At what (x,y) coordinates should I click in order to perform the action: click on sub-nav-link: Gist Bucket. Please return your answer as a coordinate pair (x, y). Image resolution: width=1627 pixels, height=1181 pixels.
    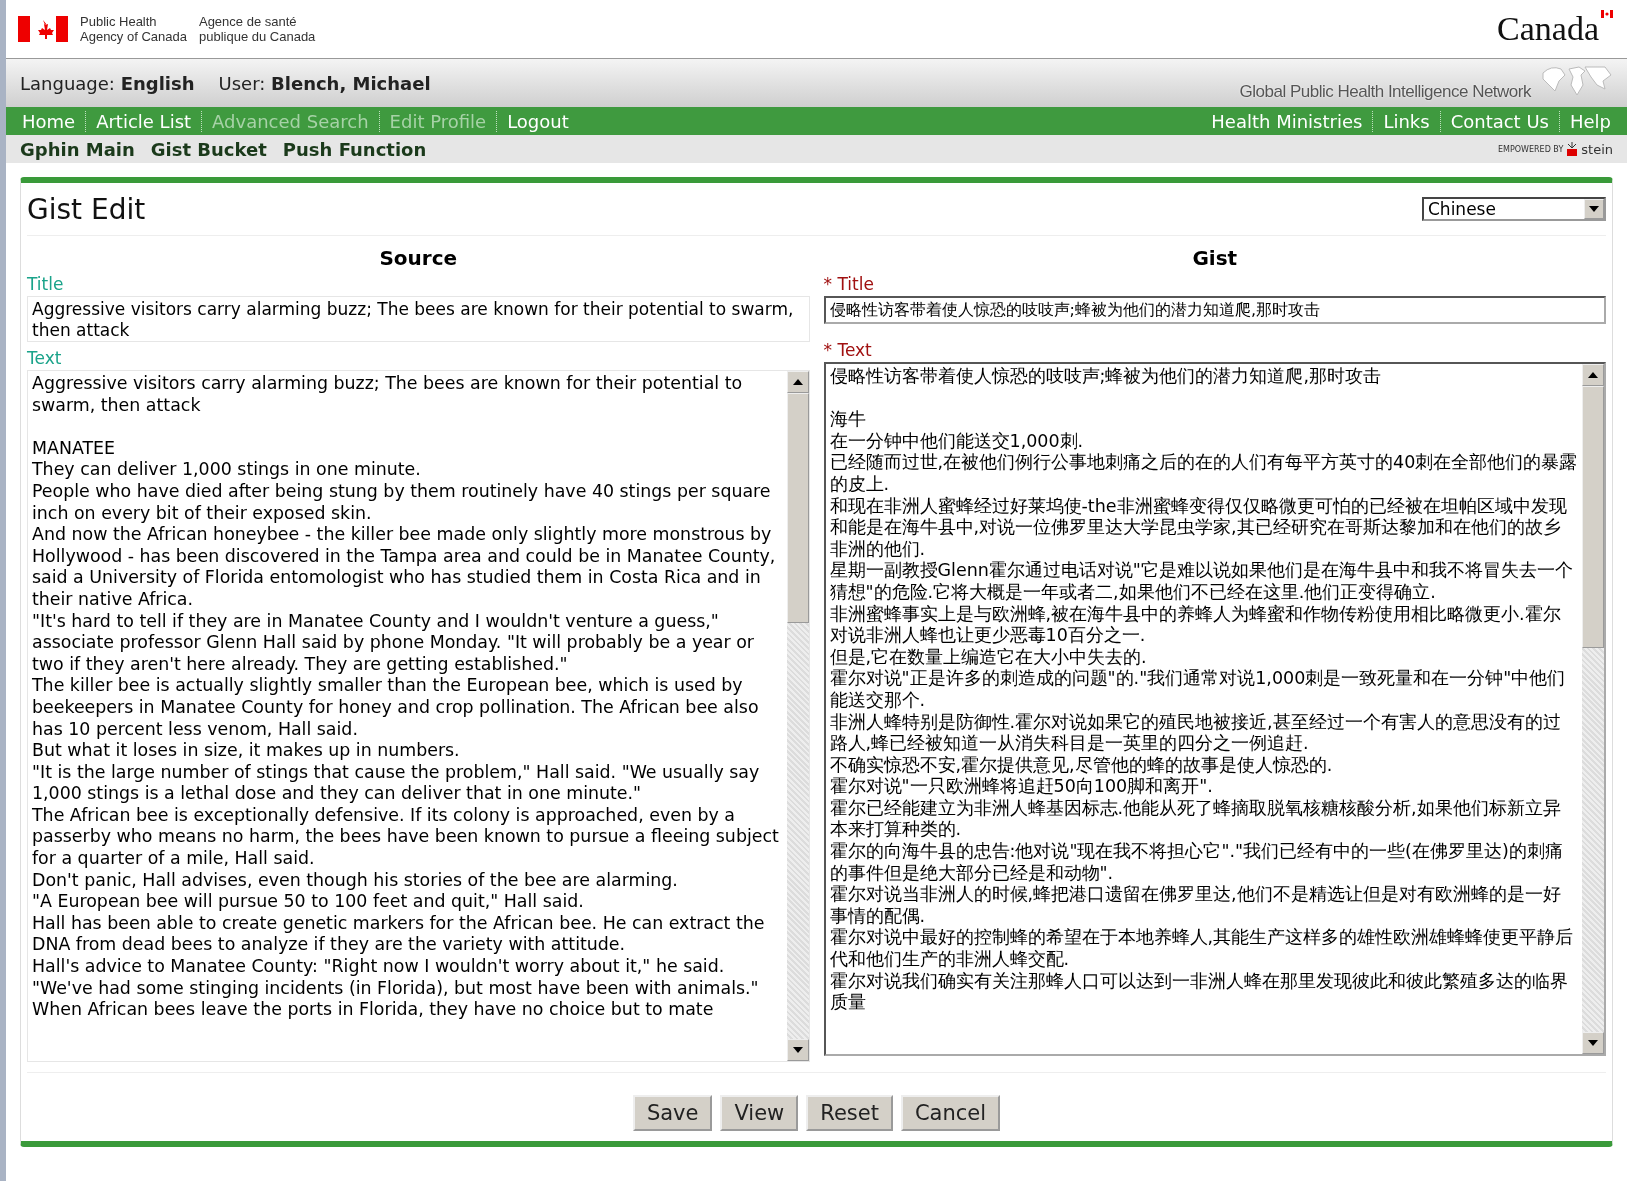
    Looking at the image, I should click on (208, 149).